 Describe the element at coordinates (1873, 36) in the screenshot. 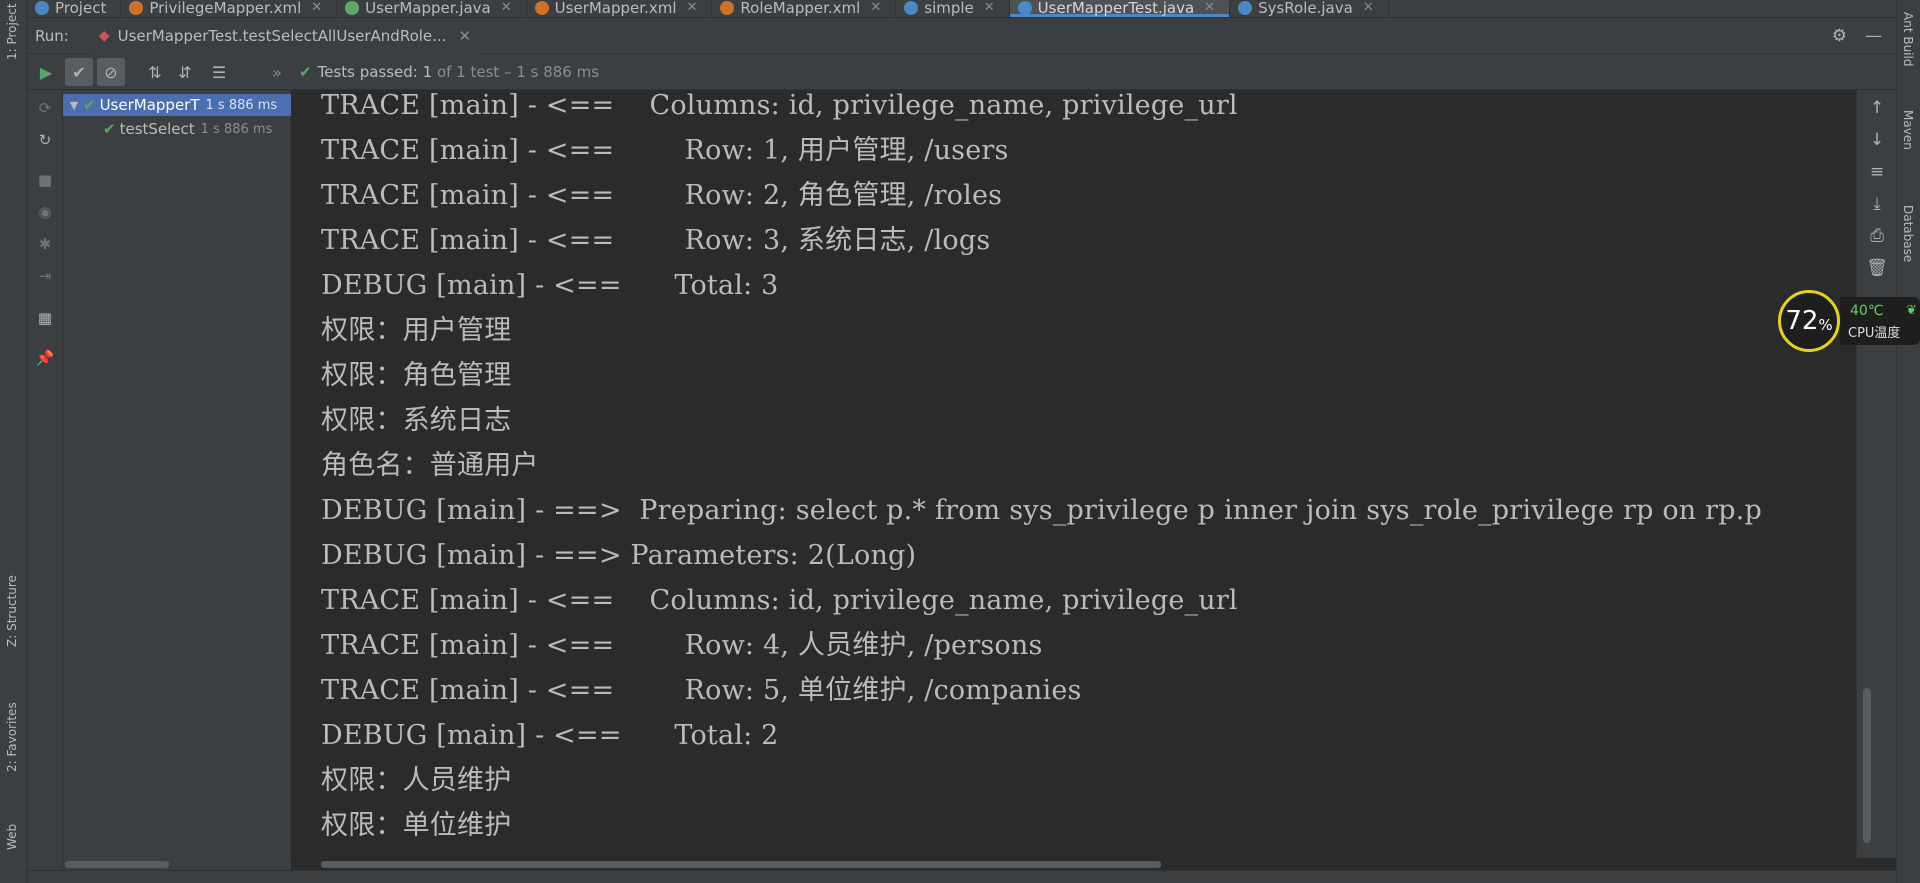

I see `minimize-icon: —` at that location.